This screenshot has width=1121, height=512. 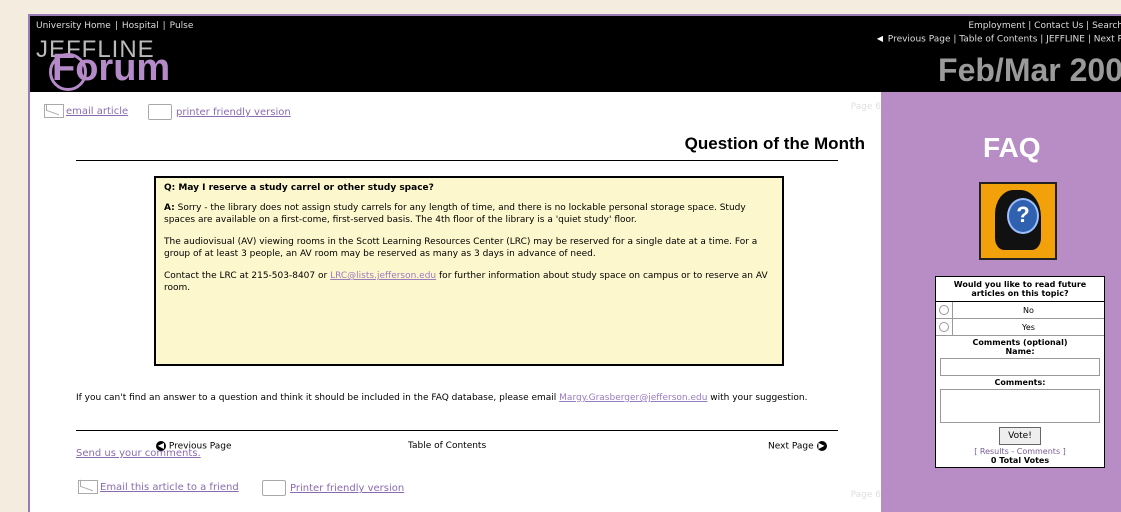 I want to click on link-previous-page: Previous Page, so click(x=919, y=40).